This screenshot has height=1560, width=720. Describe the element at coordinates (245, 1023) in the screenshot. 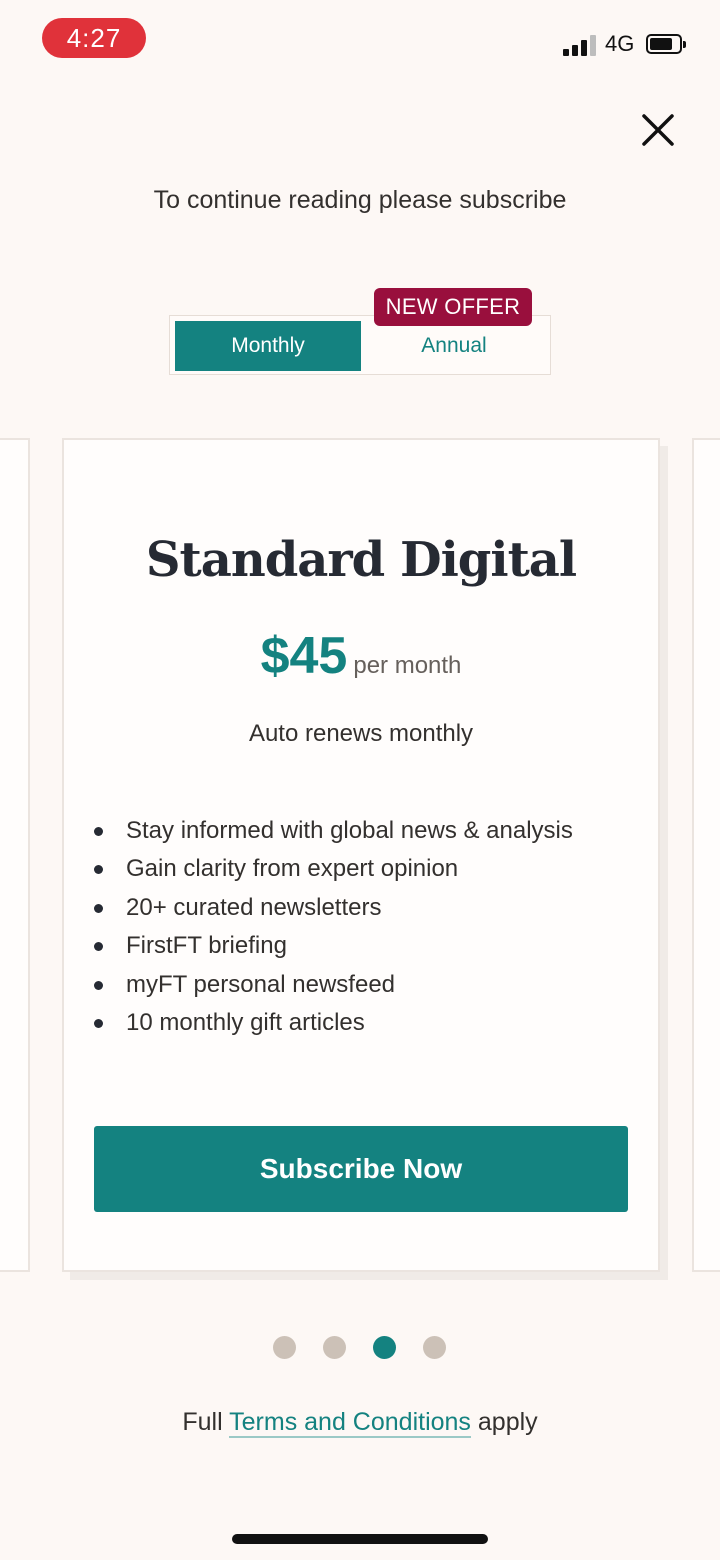

I see `feature-text: 10 monthly gift articles` at that location.